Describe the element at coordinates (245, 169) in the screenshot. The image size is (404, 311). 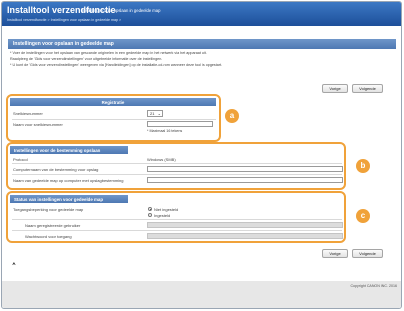
I see `computer-name-input` at that location.